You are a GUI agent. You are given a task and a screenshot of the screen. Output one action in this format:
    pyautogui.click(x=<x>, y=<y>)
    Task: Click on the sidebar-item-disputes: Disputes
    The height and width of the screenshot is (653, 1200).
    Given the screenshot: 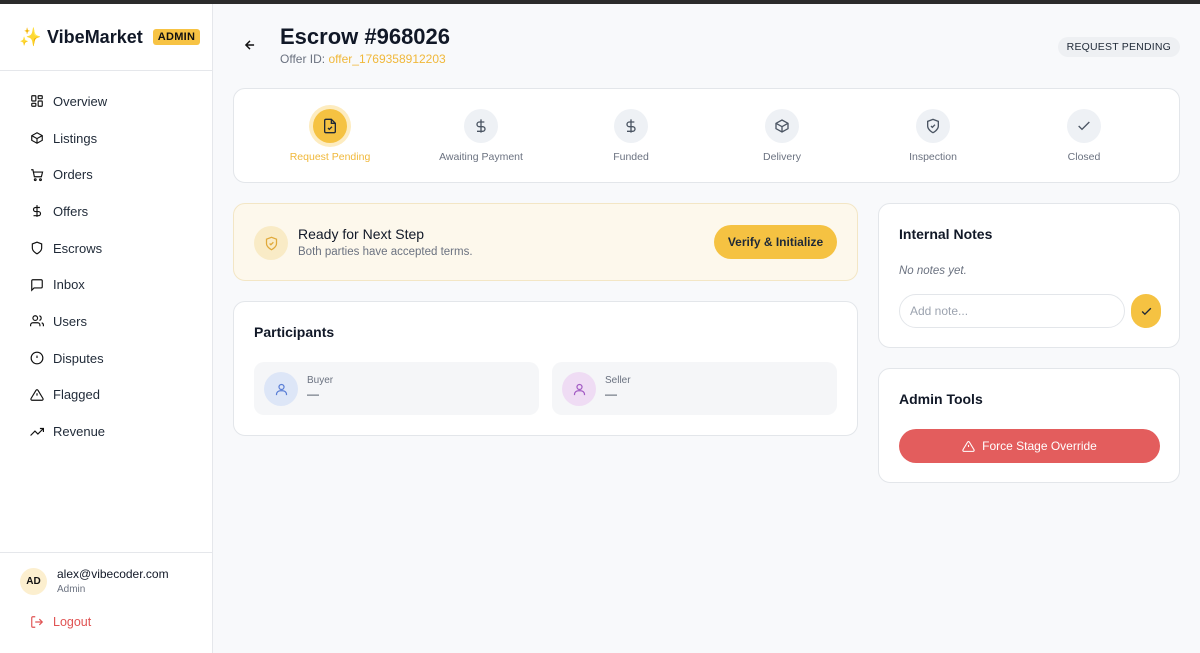 What is the action you would take?
    pyautogui.click(x=106, y=358)
    